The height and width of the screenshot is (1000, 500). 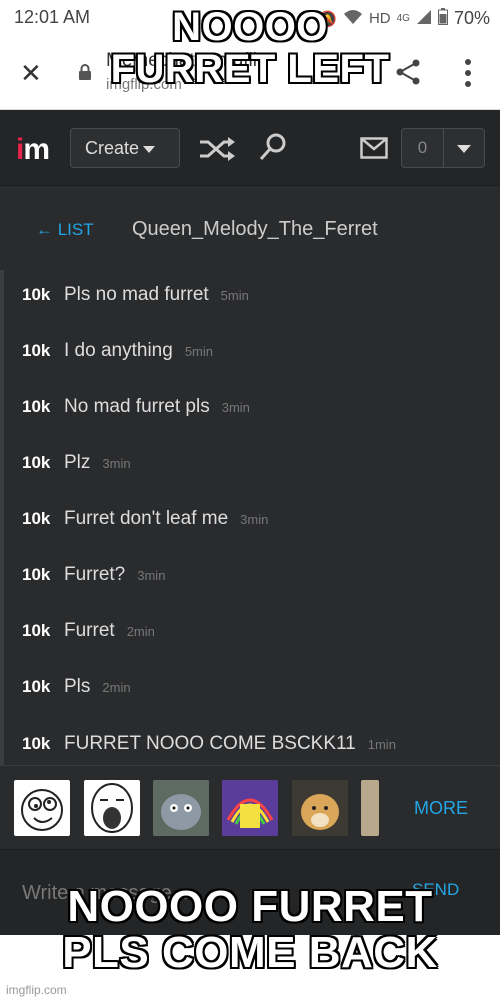 I want to click on imagination-spongebob-meme-thumb, so click(x=250, y=808).